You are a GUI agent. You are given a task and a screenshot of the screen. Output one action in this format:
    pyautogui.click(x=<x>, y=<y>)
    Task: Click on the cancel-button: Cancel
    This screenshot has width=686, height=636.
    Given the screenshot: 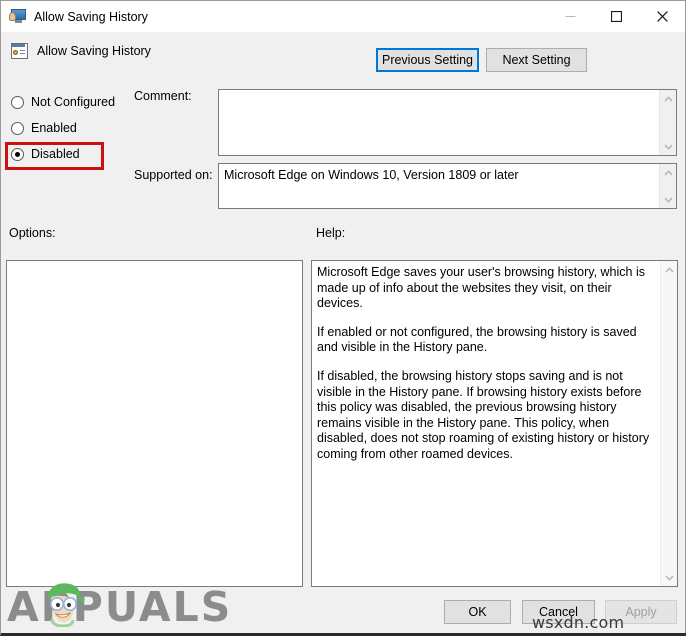 What is the action you would take?
    pyautogui.click(x=558, y=612)
    